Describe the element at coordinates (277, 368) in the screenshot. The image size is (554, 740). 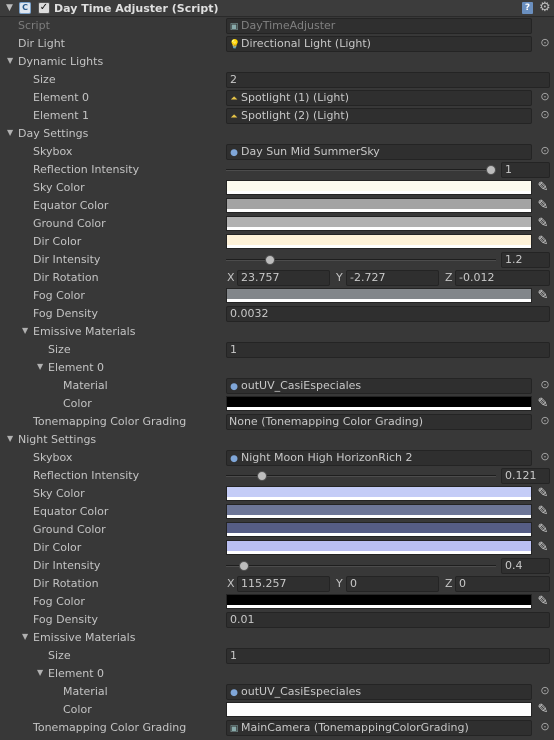
I see `row-day-emissive-element-0: ▼ Element 0` at that location.